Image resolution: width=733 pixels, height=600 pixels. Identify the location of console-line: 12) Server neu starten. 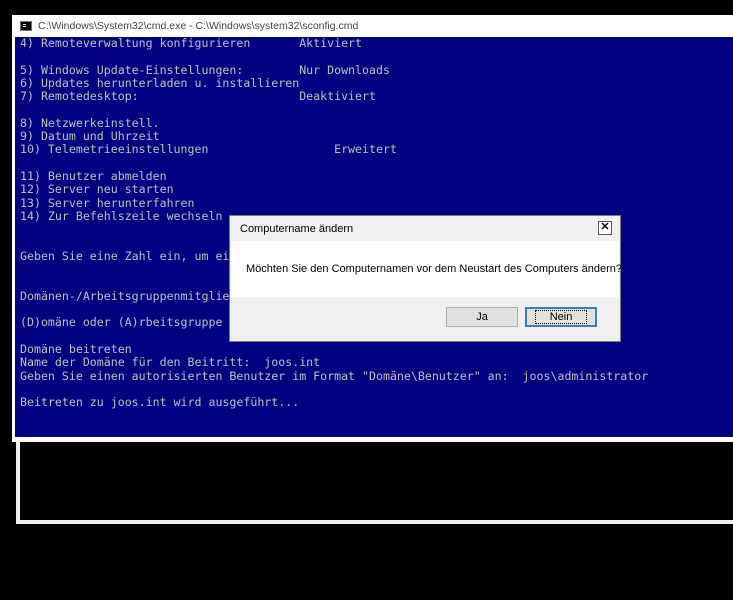
(97, 189).